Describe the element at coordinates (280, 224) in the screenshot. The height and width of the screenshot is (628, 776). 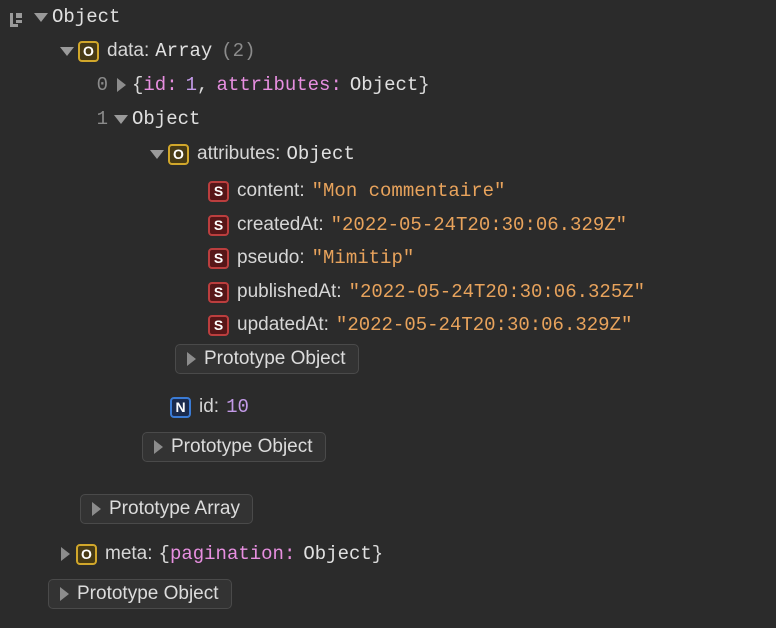
I see `property-key-createdat: createdAt:` at that location.